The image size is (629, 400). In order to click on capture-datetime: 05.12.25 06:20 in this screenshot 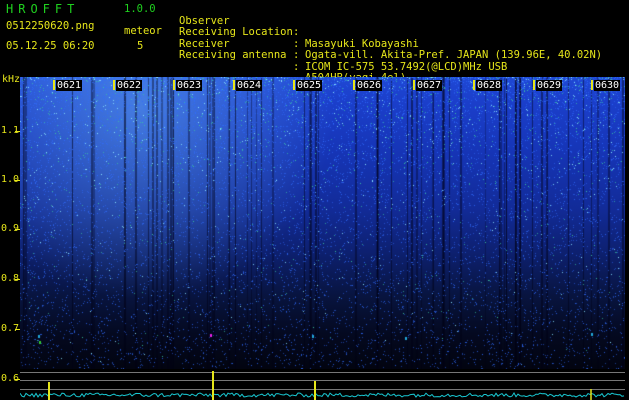, I will do `click(50, 46)`.